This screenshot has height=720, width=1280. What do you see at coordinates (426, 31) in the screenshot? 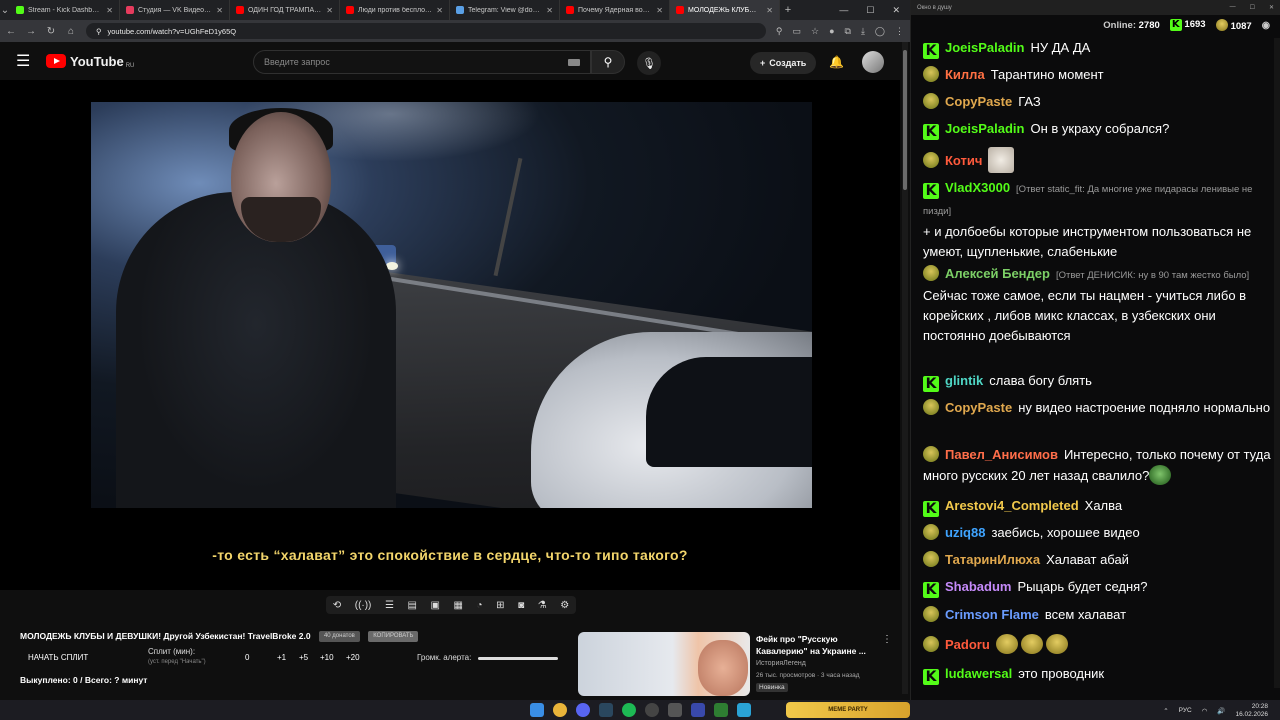
I see `url-field: ⚲ youtube.com/watch?v=UGhFeD1y65Q` at bounding box center [426, 31].